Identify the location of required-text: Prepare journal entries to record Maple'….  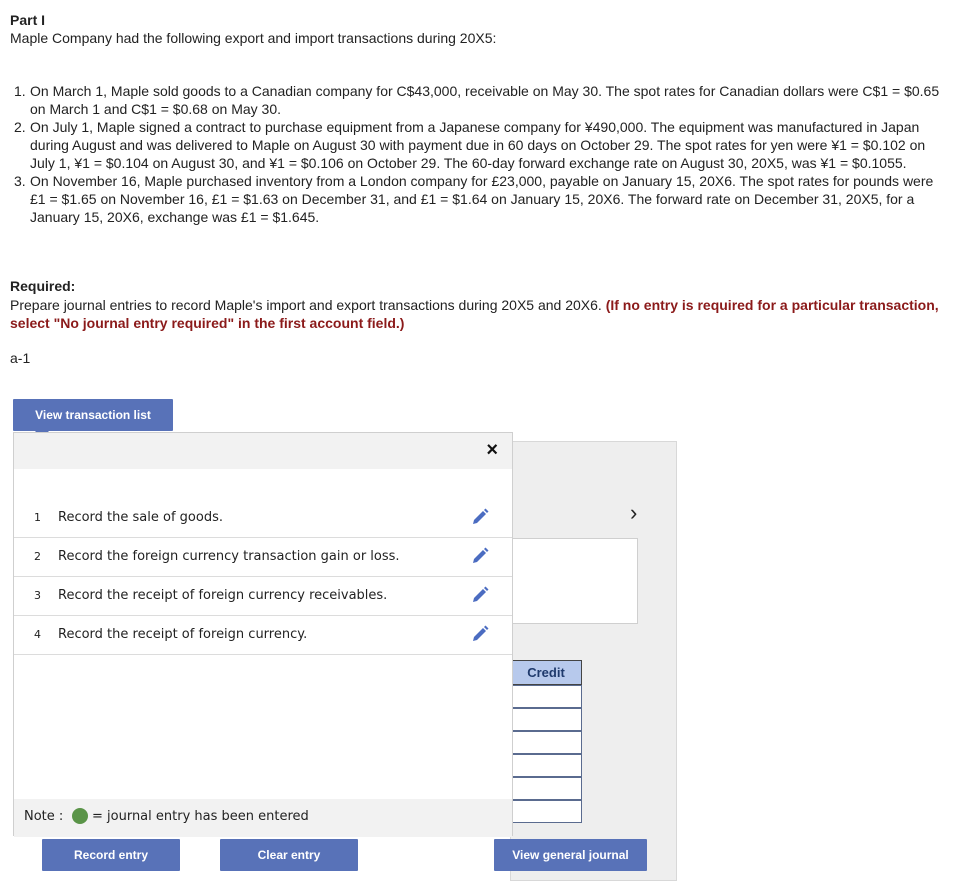
(306, 305).